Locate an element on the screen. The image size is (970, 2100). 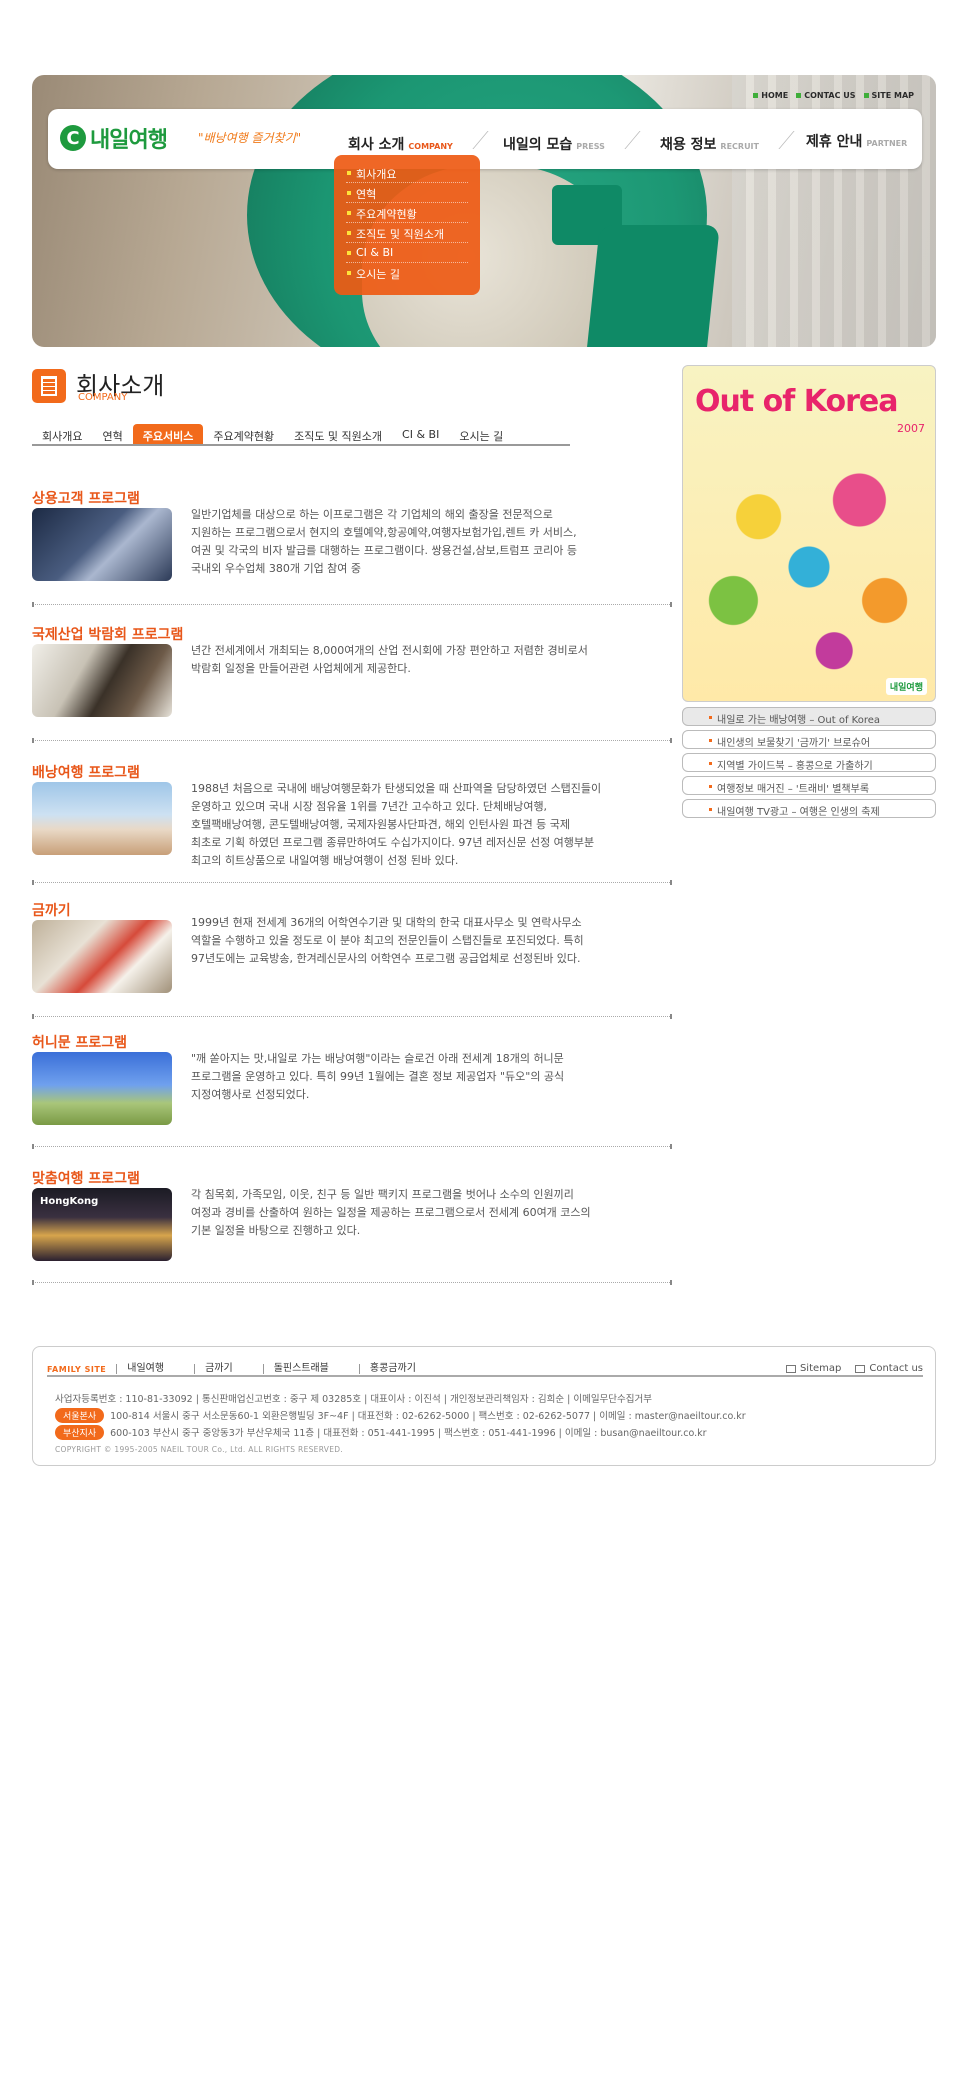
section-title: 상용고객 프로그램 is located at coordinates (86, 499).